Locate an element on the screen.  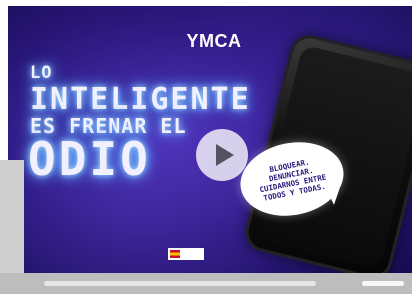
headline-line-1: LO is located at coordinates (41, 73).